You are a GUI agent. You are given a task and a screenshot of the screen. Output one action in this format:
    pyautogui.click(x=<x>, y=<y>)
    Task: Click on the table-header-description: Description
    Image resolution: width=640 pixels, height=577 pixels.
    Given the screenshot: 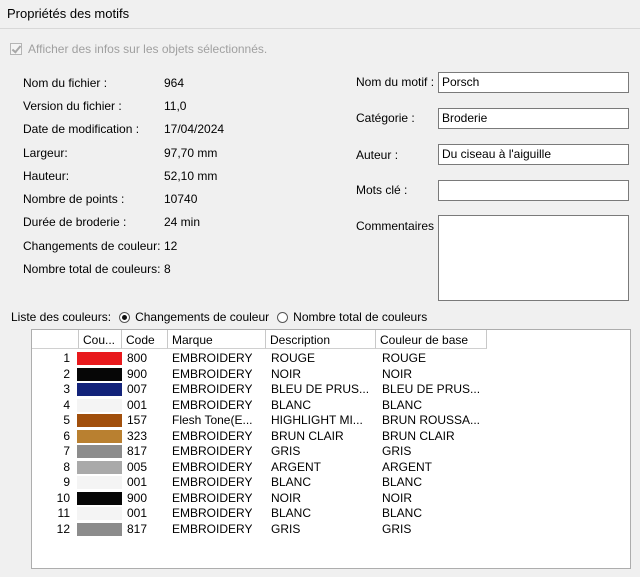 What is the action you would take?
    pyautogui.click(x=321, y=339)
    